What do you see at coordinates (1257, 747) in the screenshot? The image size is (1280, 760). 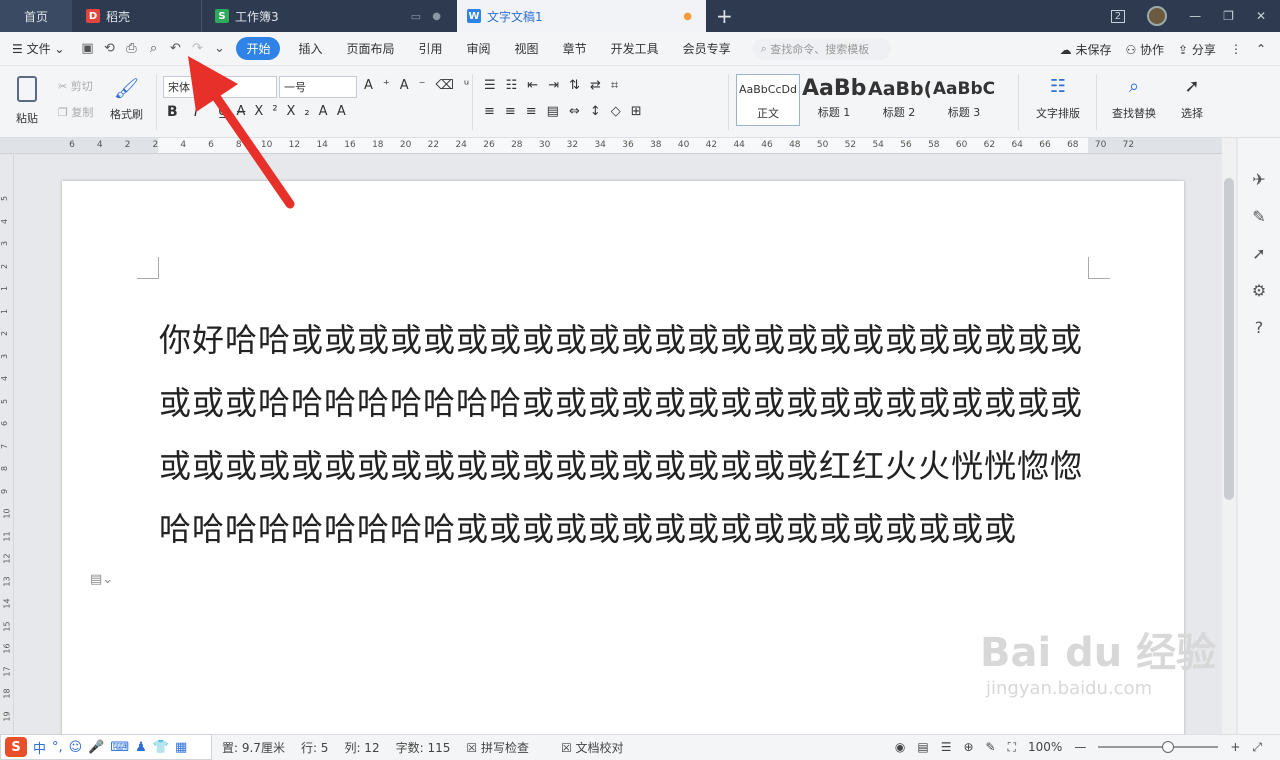 I see `fullscreen-icon: ⤢` at bounding box center [1257, 747].